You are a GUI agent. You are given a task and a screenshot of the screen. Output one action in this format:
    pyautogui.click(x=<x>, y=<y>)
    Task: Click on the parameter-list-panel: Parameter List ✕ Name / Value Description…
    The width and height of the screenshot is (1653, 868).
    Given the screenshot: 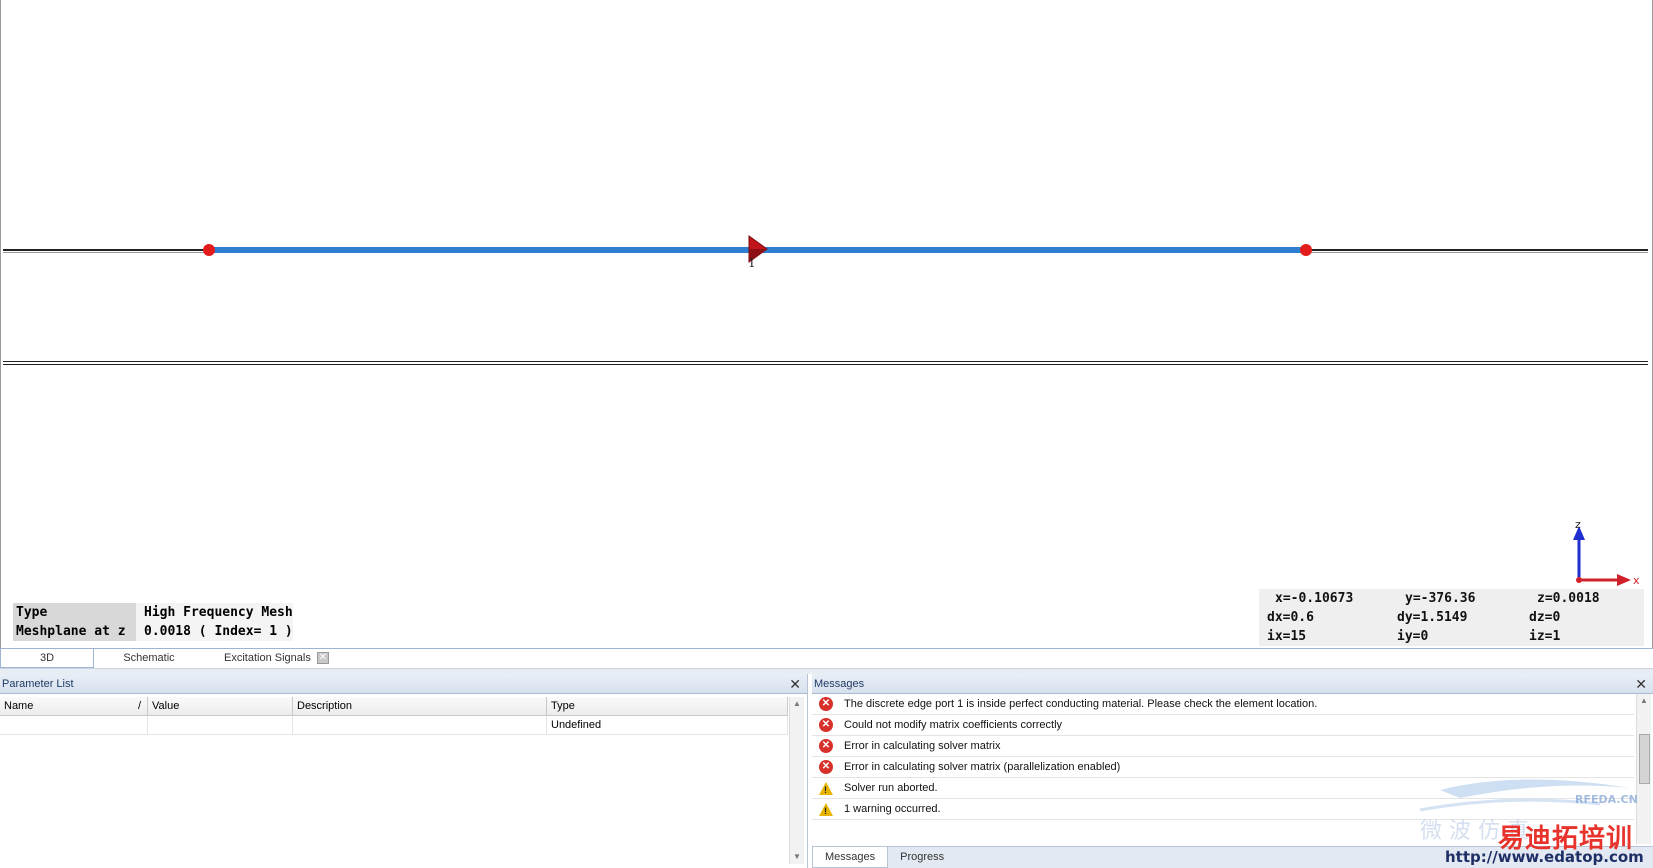 What is the action you would take?
    pyautogui.click(x=404, y=771)
    